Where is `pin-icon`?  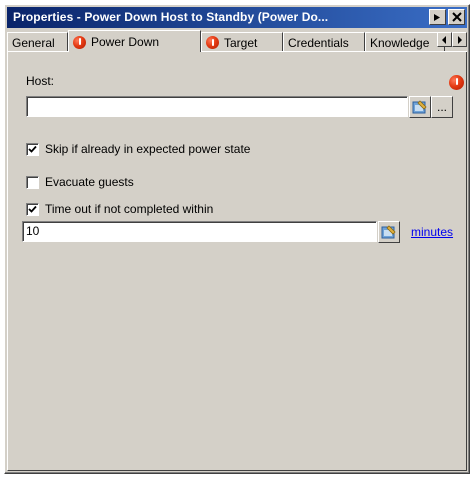
pin-icon is located at coordinates (437, 17).